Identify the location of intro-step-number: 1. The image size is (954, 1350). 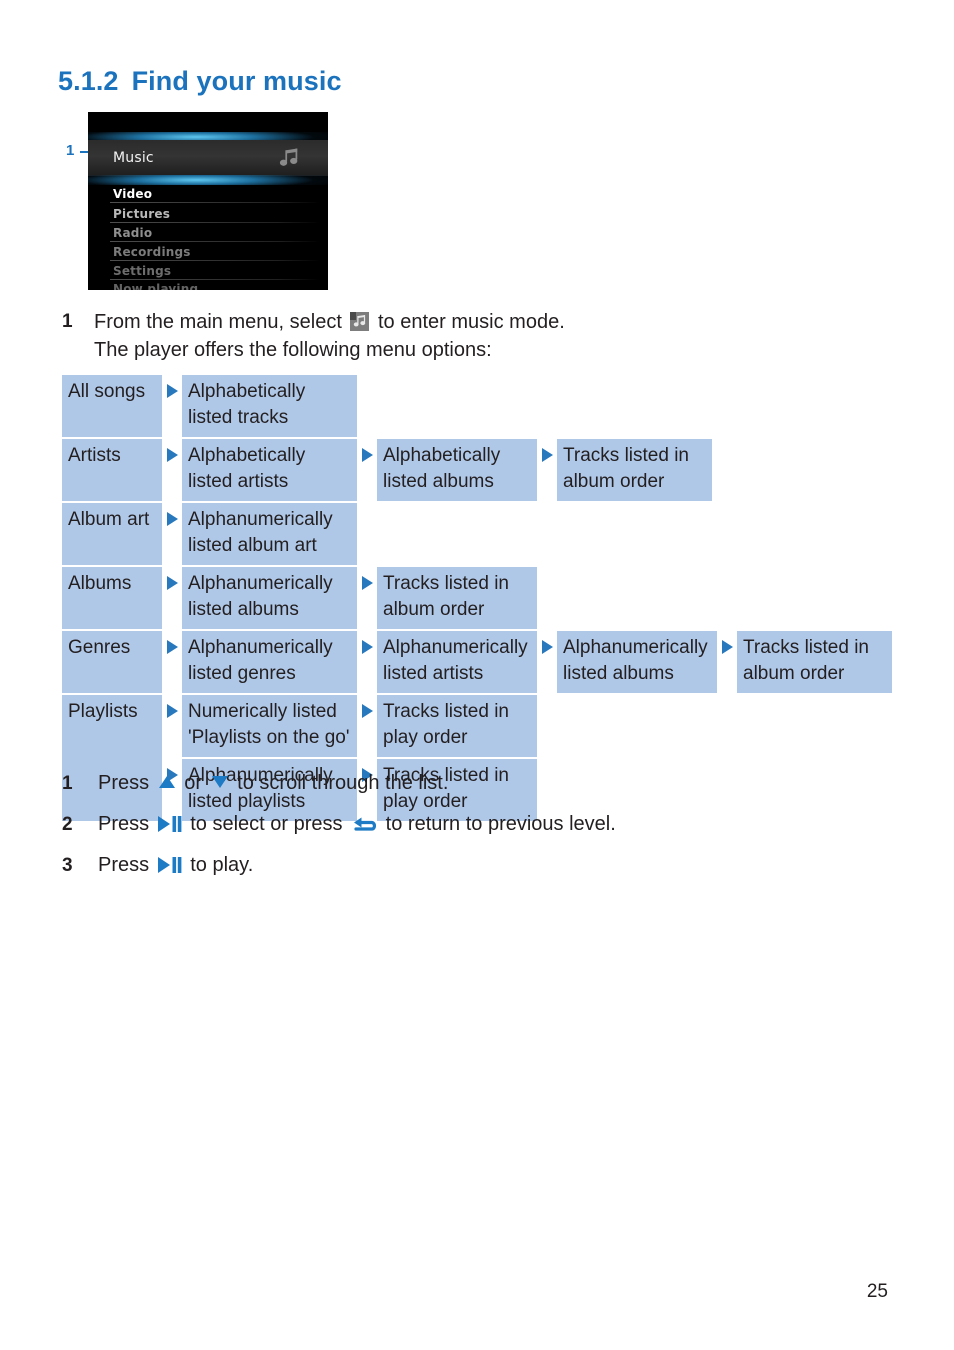
(67, 321).